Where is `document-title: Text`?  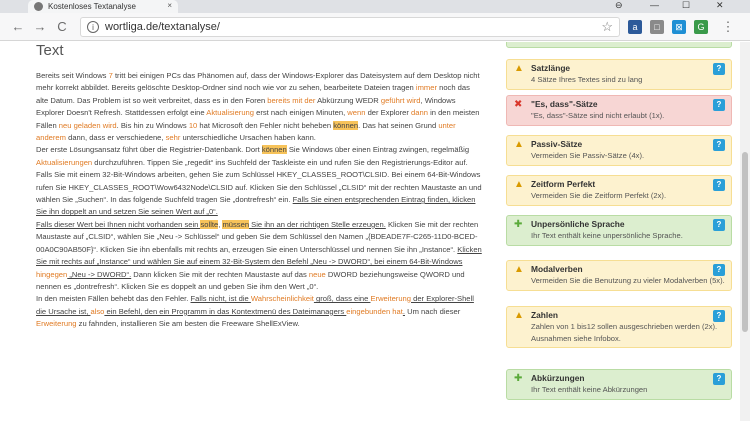
document-title: Text is located at coordinates (50, 50).